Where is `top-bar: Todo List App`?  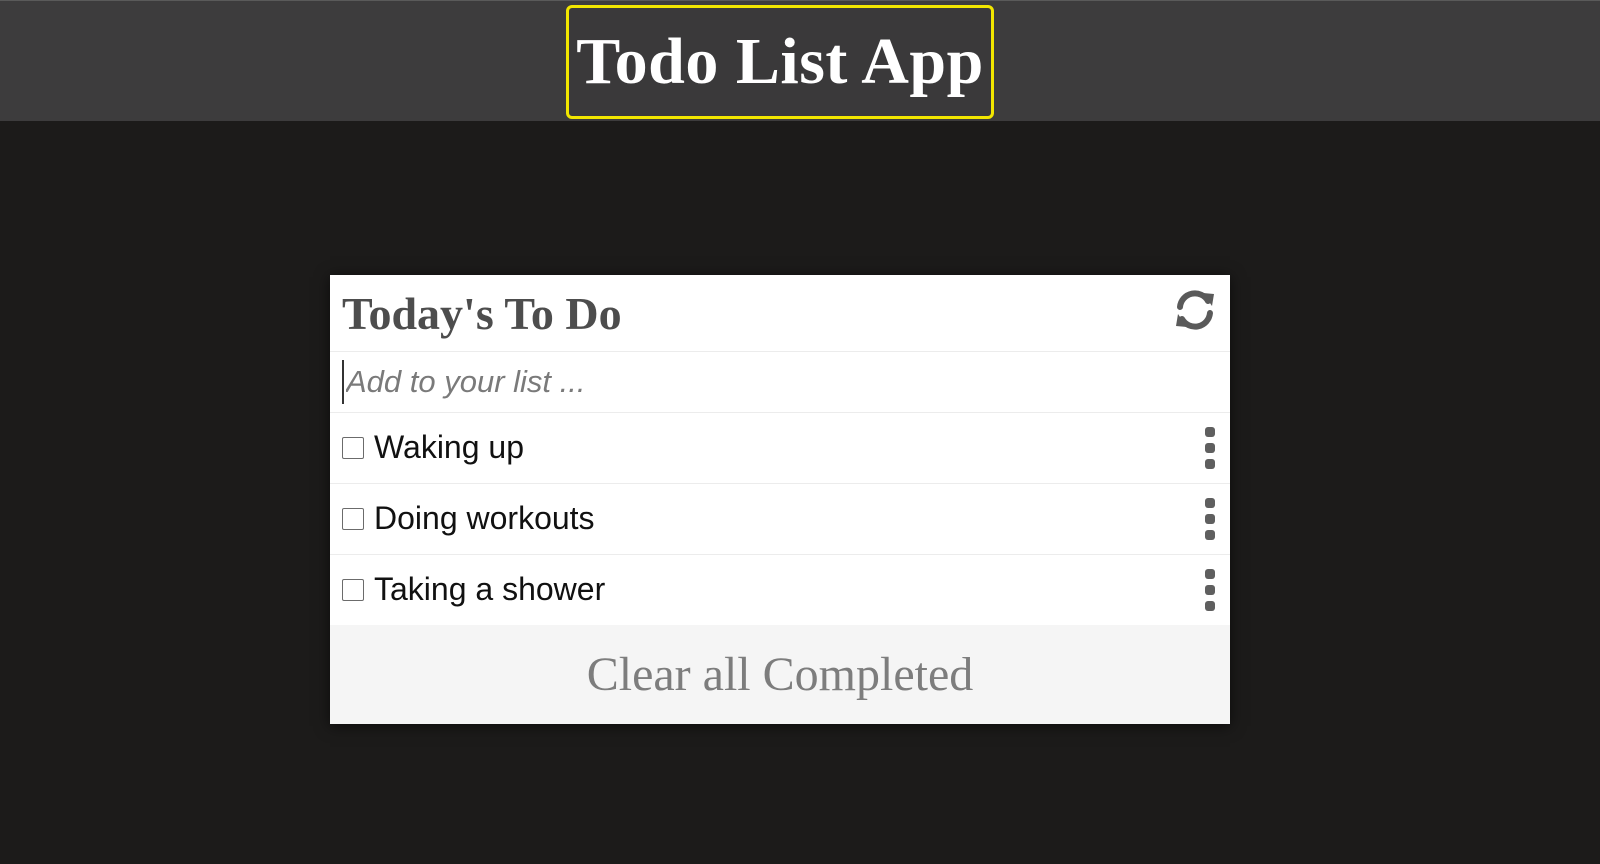
top-bar: Todo List App is located at coordinates (800, 60).